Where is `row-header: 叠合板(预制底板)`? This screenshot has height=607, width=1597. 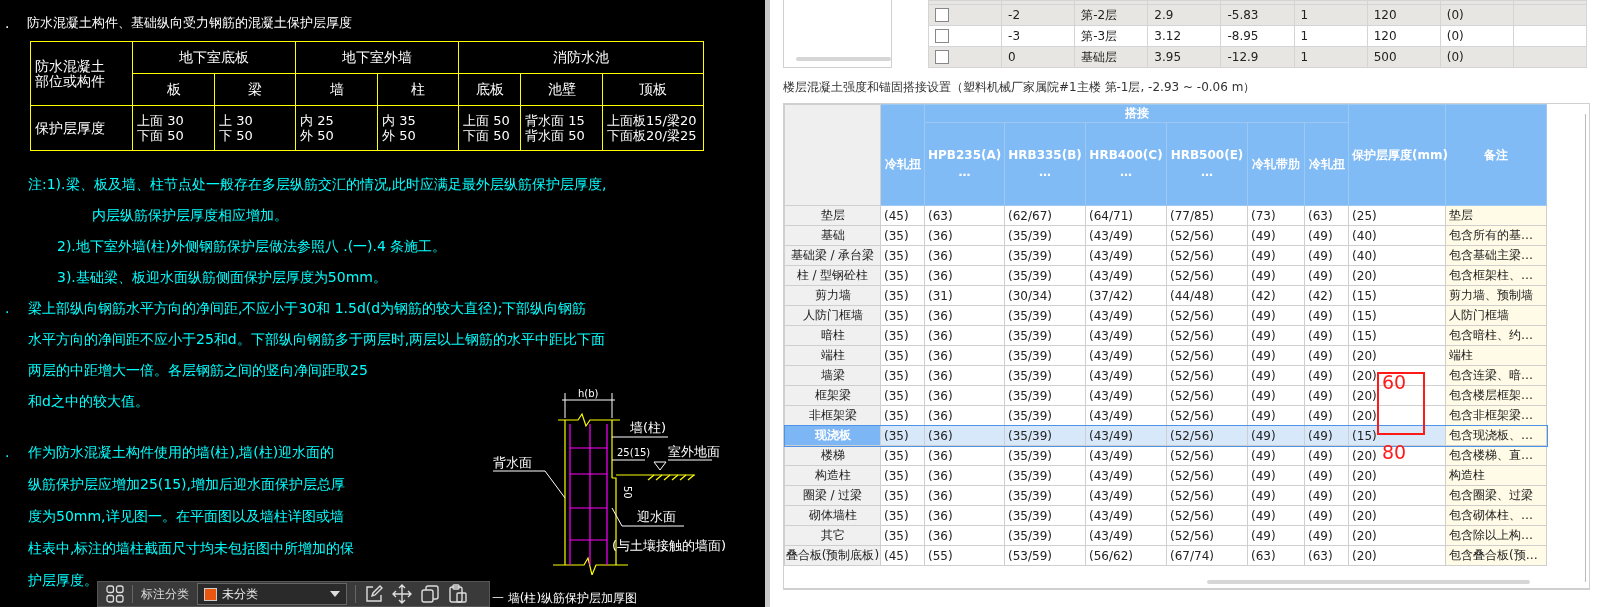 row-header: 叠合板(预制底板) is located at coordinates (832, 555).